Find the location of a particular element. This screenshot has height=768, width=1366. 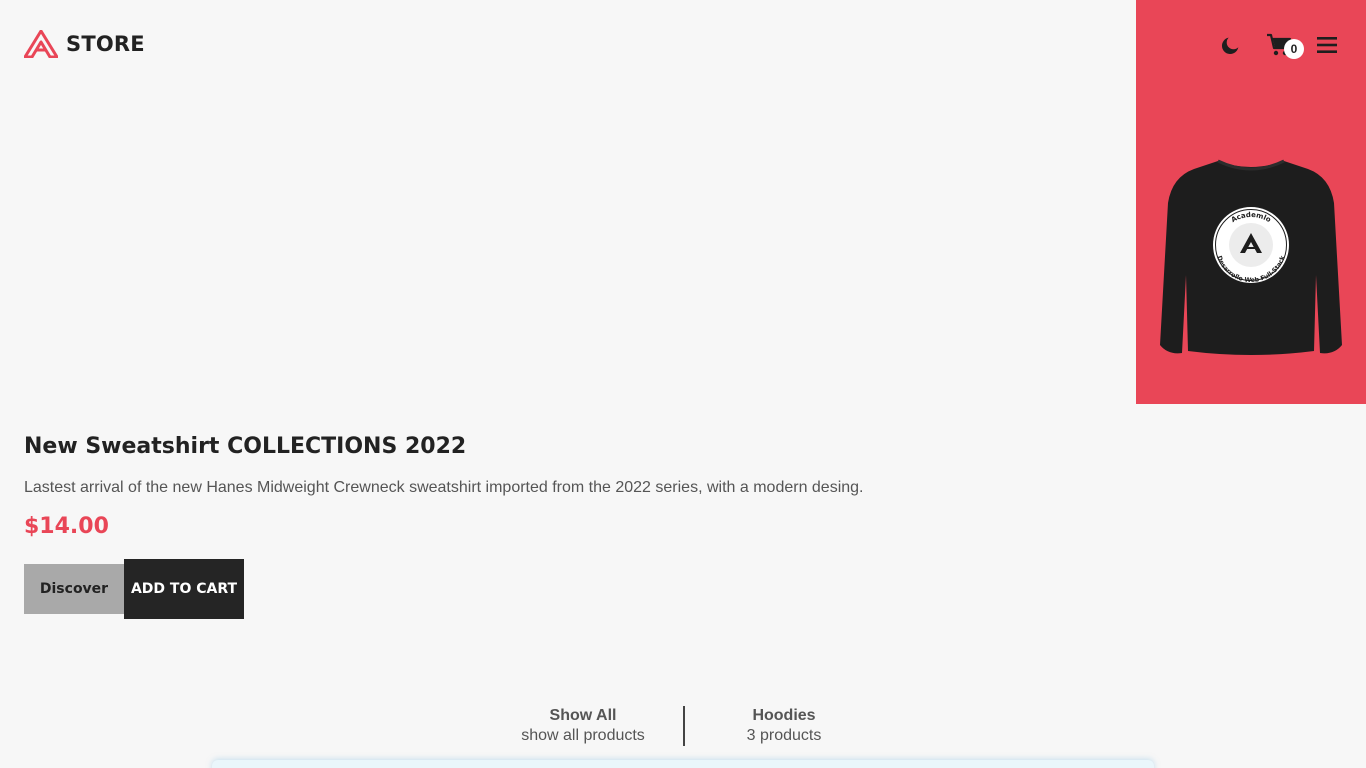

add-to-cart-button: ADD TO CART is located at coordinates (184, 589).